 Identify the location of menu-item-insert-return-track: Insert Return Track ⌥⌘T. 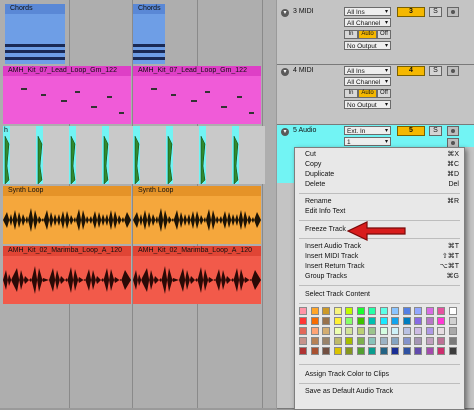
(379, 267).